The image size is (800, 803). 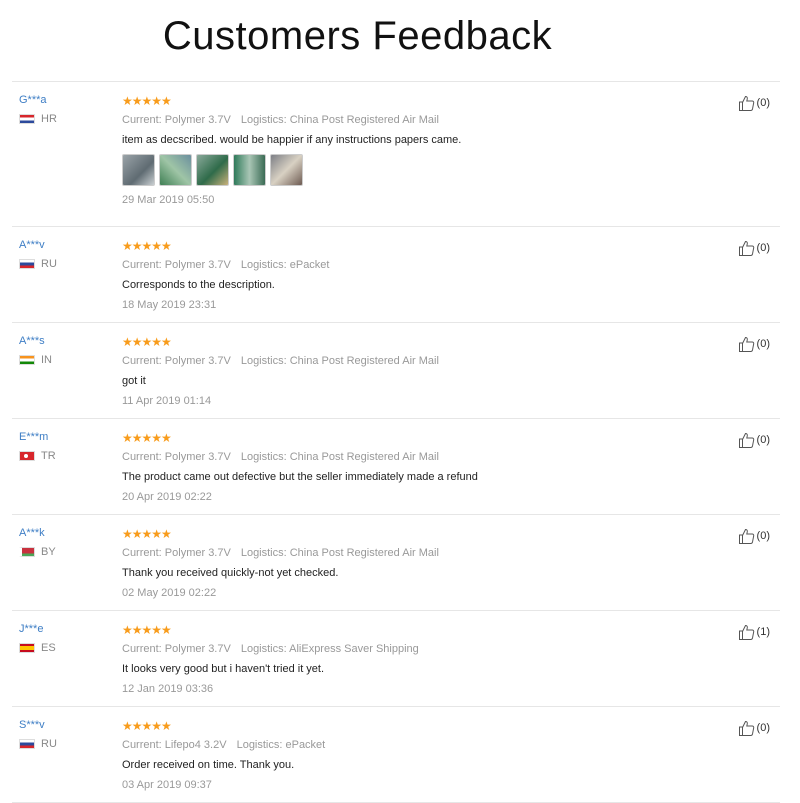 I want to click on current-attribute: Current: Lifepo4 3.2V, so click(x=174, y=745).